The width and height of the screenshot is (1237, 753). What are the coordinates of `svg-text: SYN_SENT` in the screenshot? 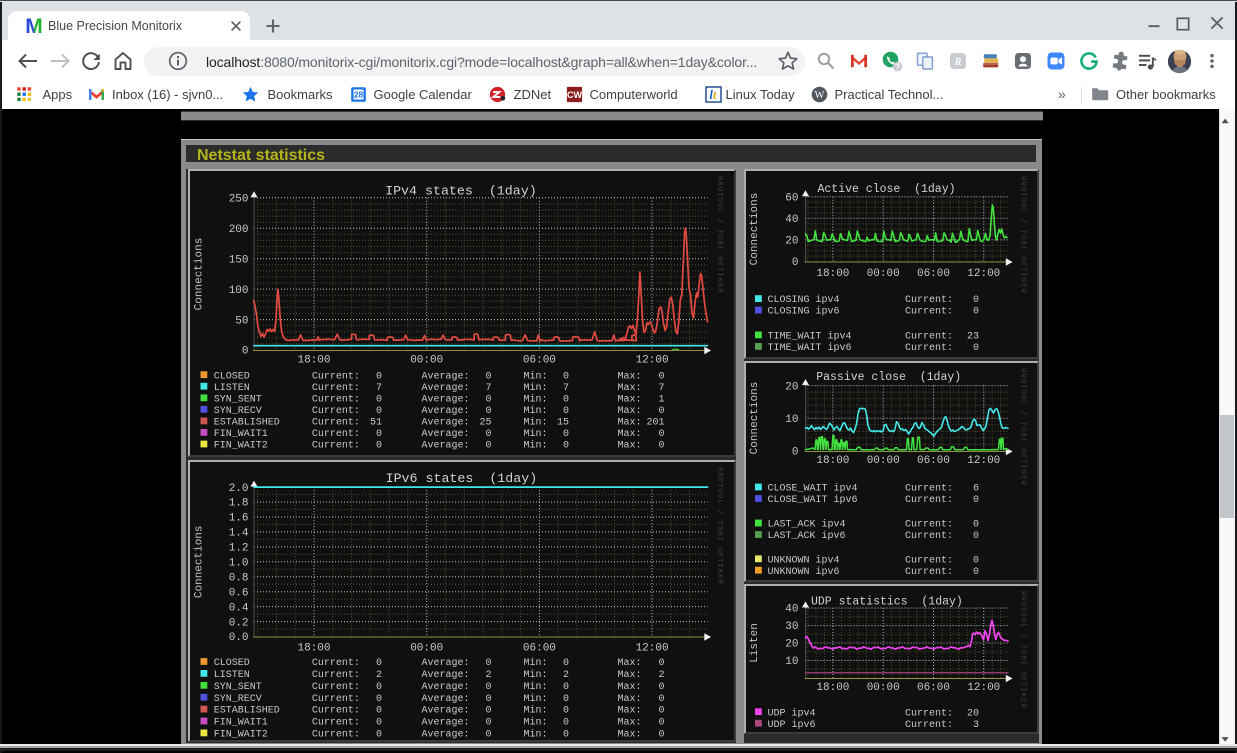 It's located at (237, 399).